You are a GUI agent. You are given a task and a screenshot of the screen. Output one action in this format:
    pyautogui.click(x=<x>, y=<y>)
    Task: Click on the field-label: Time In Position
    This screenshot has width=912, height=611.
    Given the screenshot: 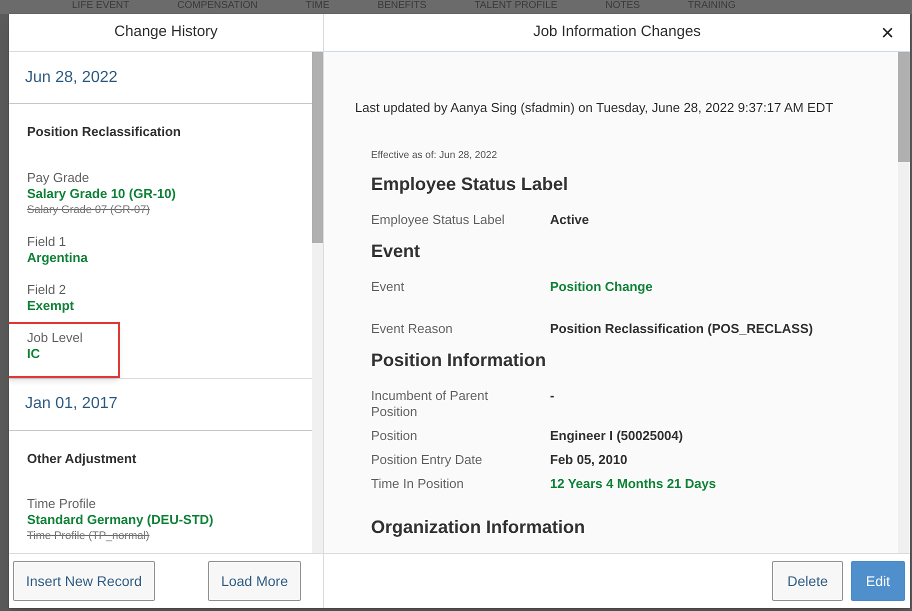 What is the action you would take?
    pyautogui.click(x=418, y=484)
    